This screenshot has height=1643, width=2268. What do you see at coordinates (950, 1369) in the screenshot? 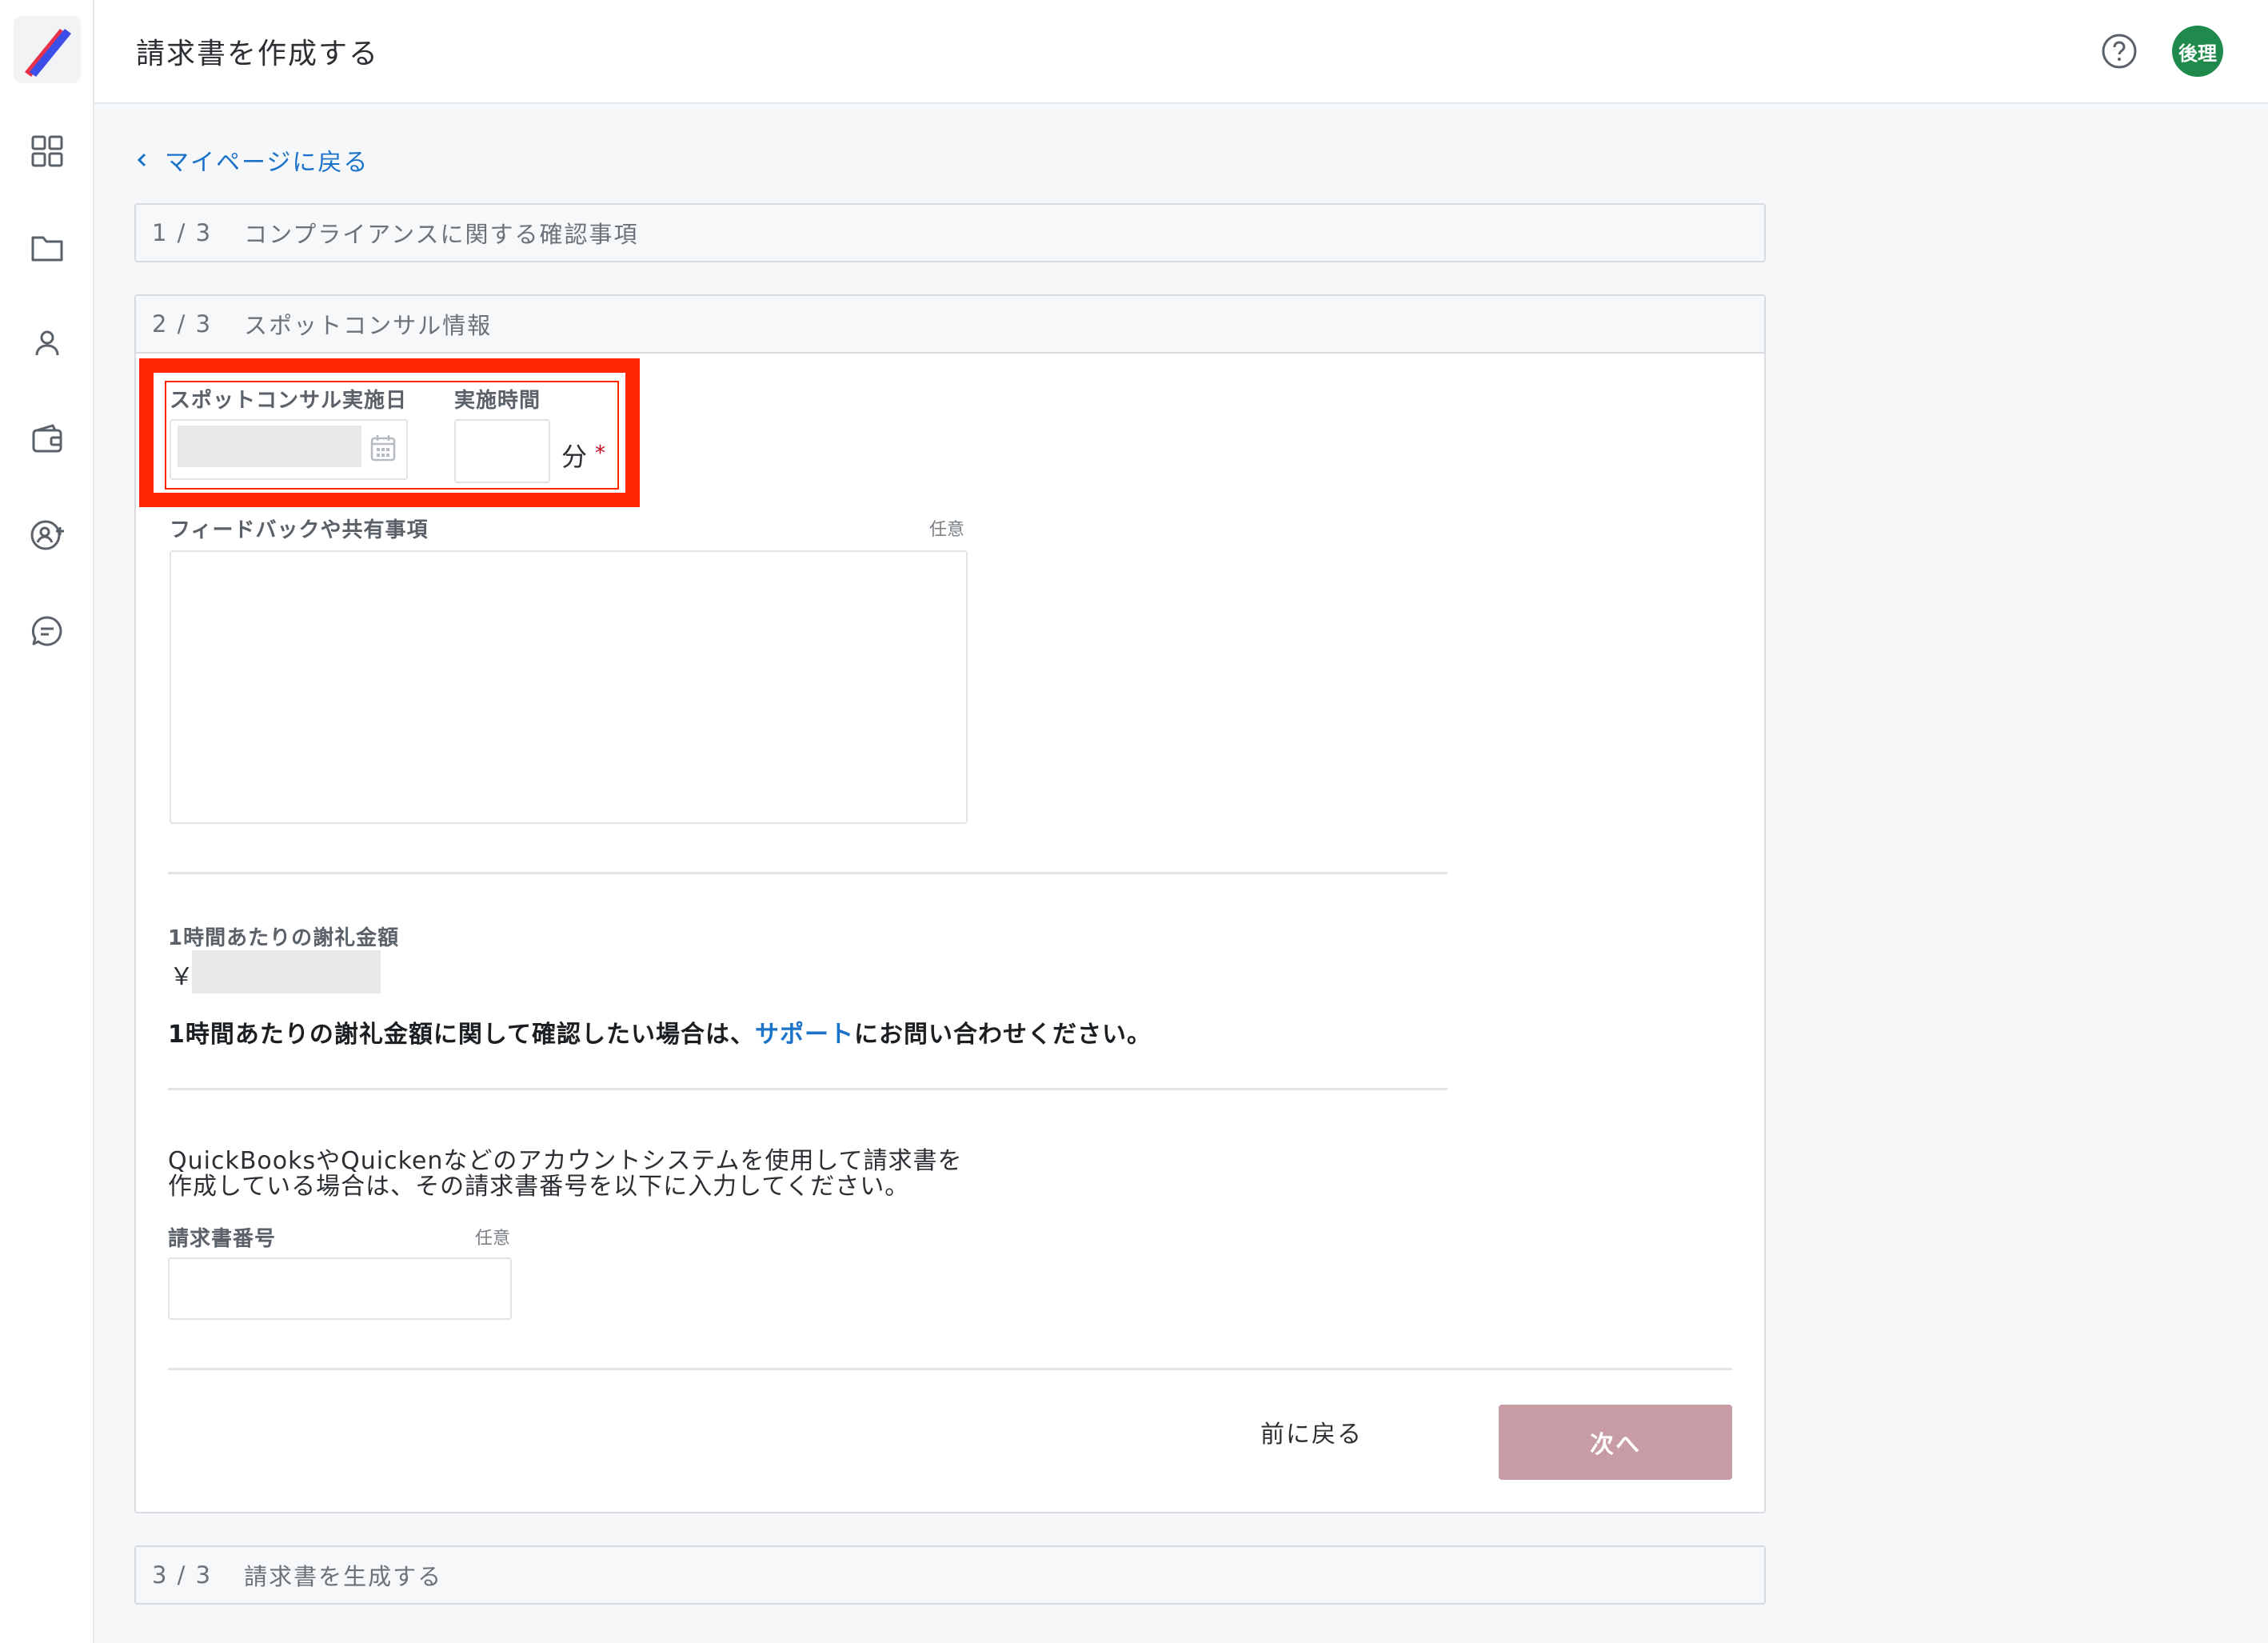
I see `footer-divider` at bounding box center [950, 1369].